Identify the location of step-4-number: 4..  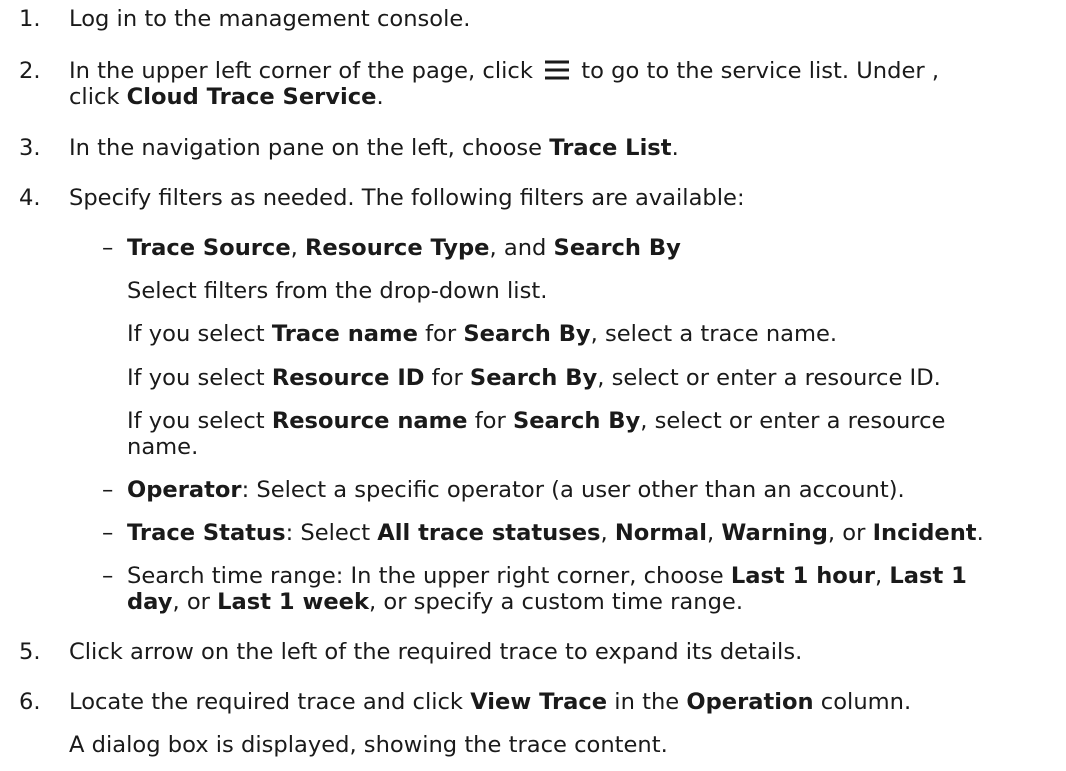
(30, 198).